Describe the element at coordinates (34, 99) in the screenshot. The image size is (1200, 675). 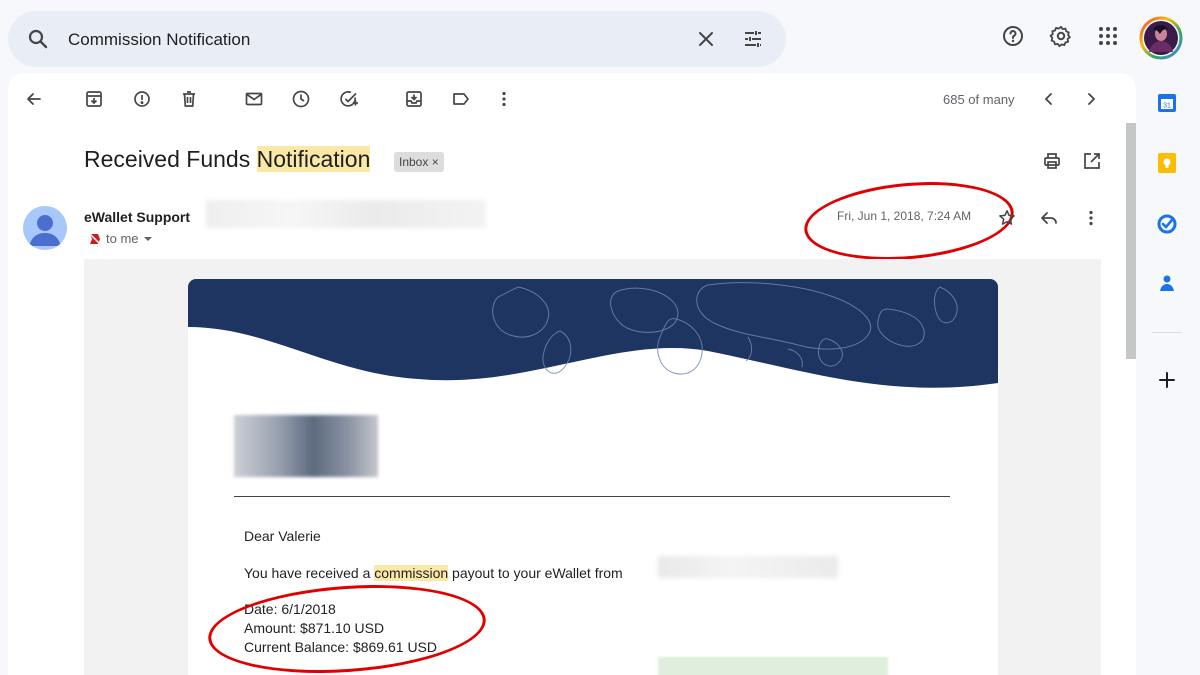
I see `back-icon` at that location.